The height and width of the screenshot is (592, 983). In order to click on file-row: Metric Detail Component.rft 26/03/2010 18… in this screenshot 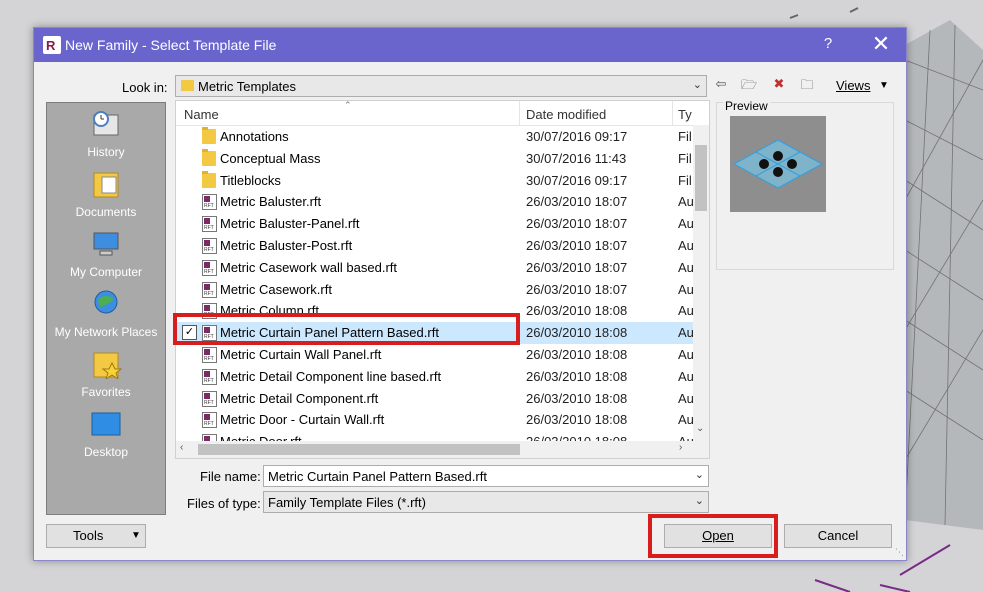, I will do `click(442, 399)`.